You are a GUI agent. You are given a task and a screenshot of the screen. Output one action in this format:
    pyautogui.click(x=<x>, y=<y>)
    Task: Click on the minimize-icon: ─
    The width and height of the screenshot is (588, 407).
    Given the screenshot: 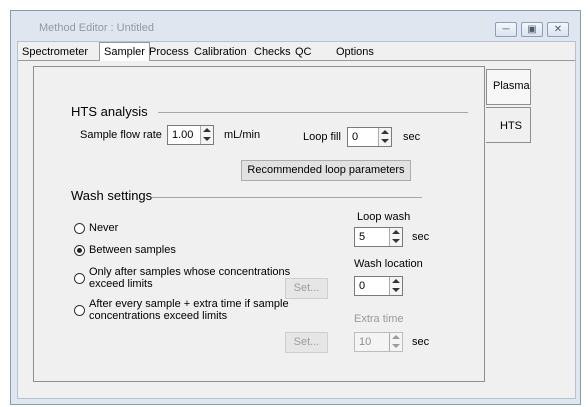 What is the action you would take?
    pyautogui.click(x=506, y=29)
    